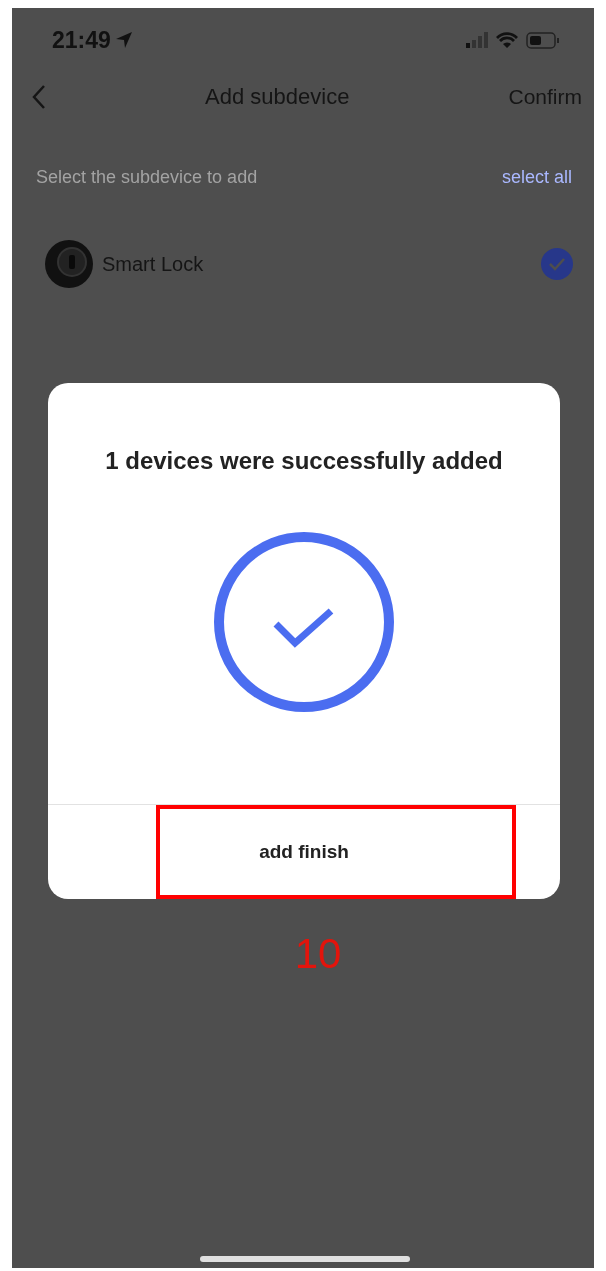 The height and width of the screenshot is (1271, 606). What do you see at coordinates (545, 97) in the screenshot?
I see `confirm-button: Confirm` at bounding box center [545, 97].